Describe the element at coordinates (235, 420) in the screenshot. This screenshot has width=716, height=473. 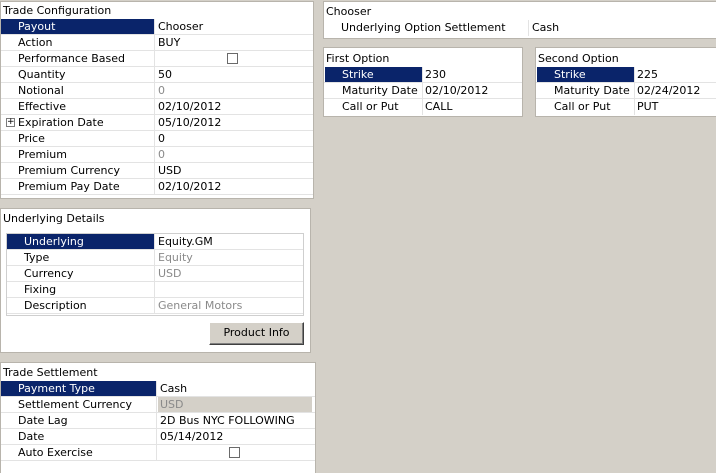
I see `date-lag-value: 2D Bus NYC FOLLOWING` at that location.